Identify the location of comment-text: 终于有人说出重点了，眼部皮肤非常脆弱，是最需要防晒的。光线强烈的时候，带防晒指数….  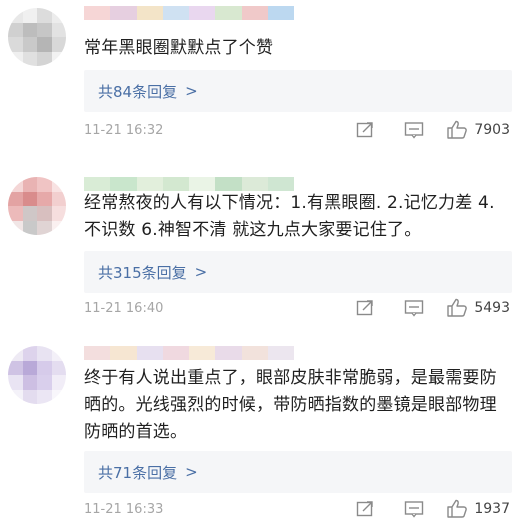
(290, 405).